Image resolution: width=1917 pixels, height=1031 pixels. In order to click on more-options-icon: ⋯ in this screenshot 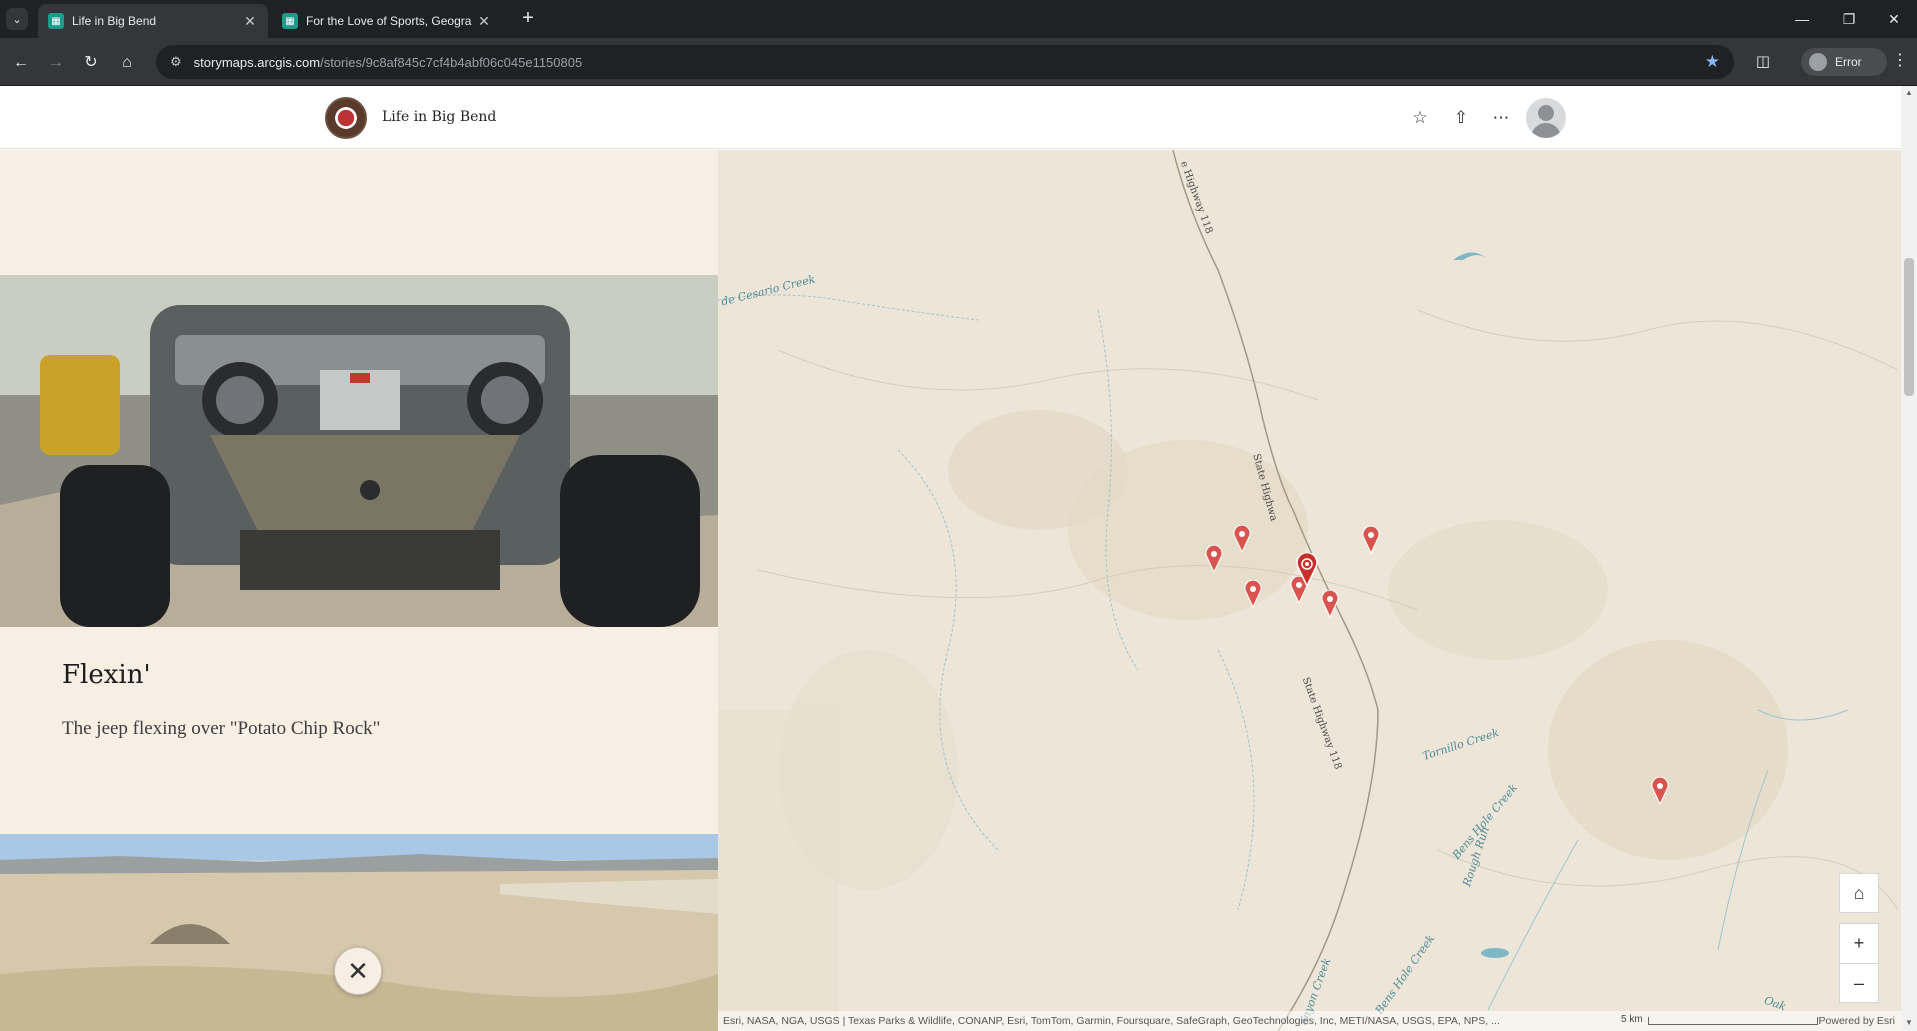, I will do `click(1501, 118)`.